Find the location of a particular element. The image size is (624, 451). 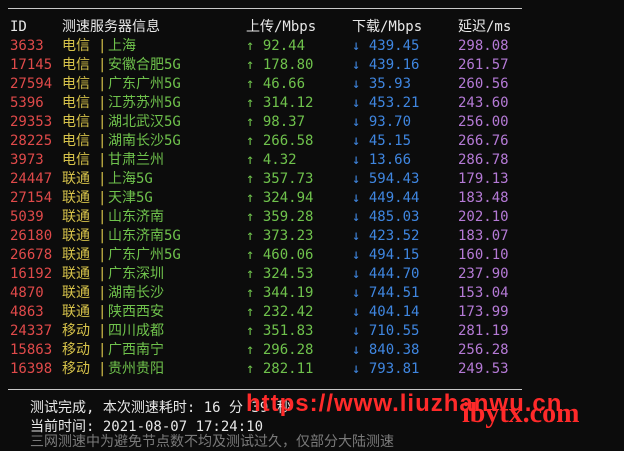

server-location: 贵州贵阳 is located at coordinates (136, 369).